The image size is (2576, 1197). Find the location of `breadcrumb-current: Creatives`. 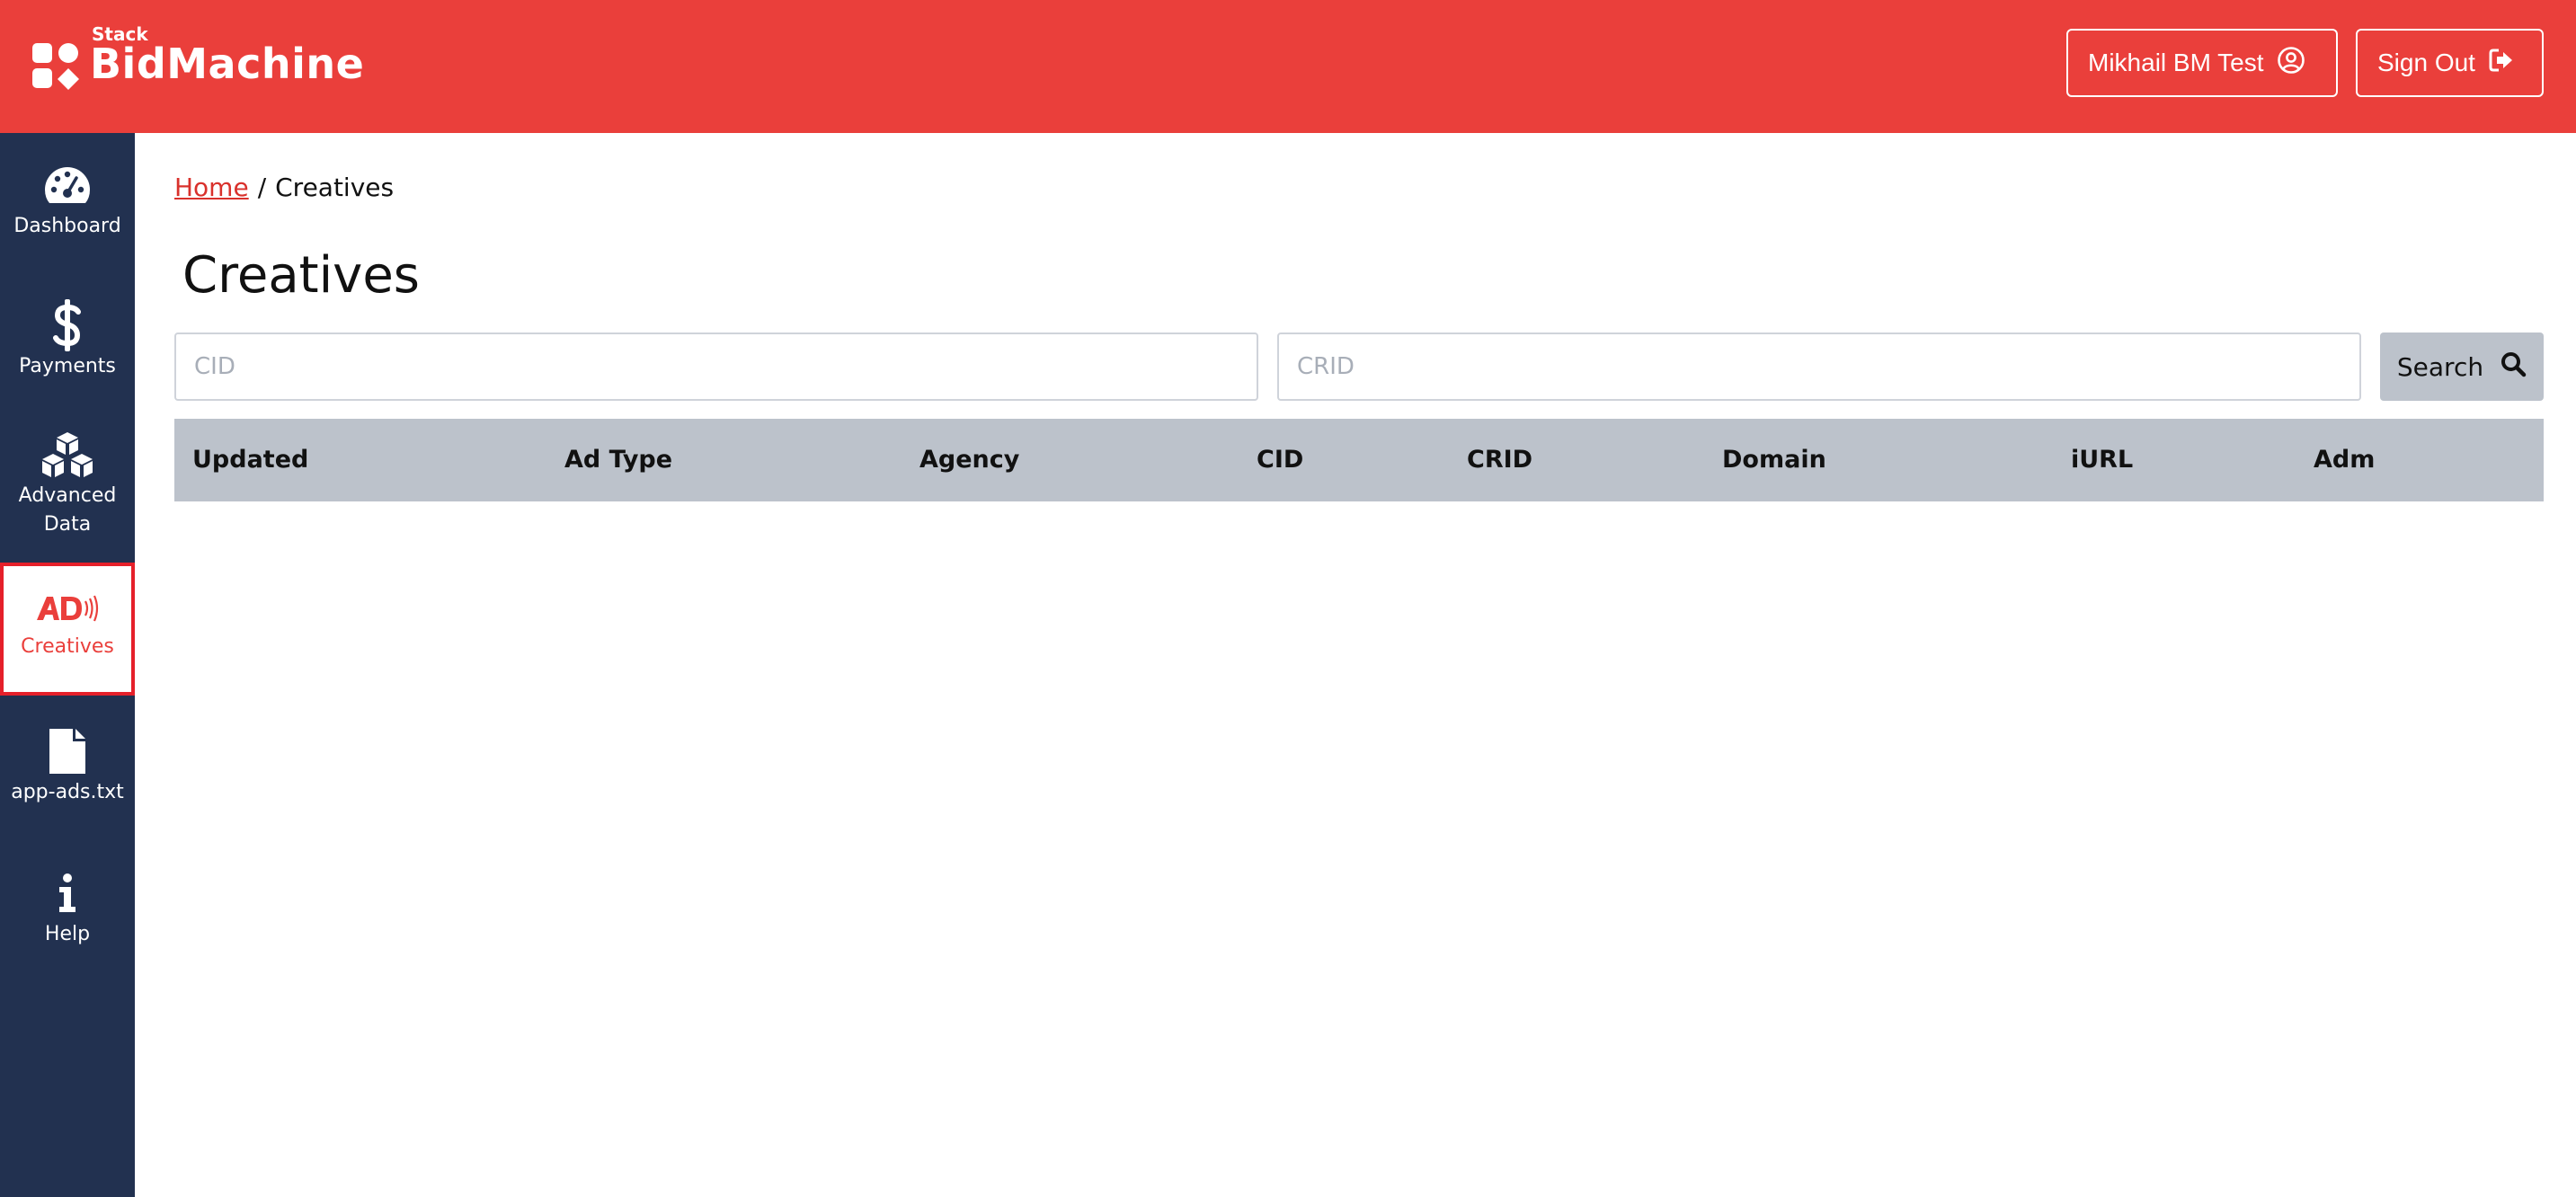

breadcrumb-current: Creatives is located at coordinates (335, 187).